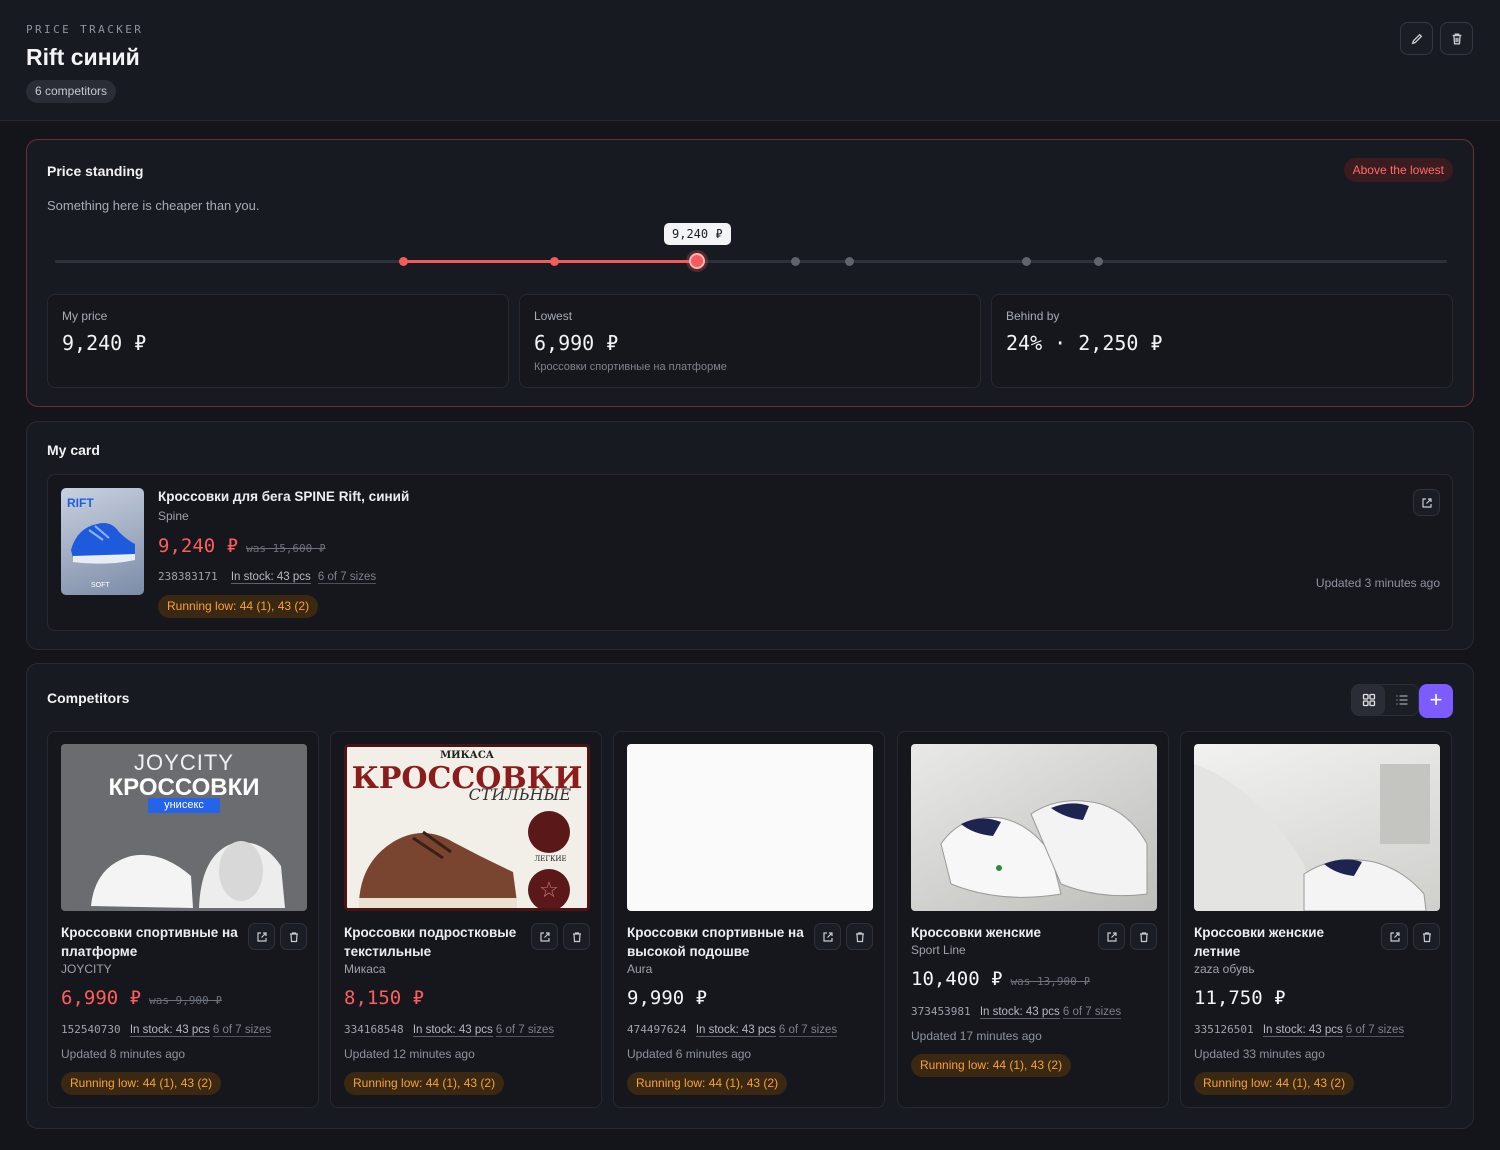 This screenshot has height=1150, width=1500. What do you see at coordinates (188, 576) in the screenshot?
I see `sku: 238383171` at bounding box center [188, 576].